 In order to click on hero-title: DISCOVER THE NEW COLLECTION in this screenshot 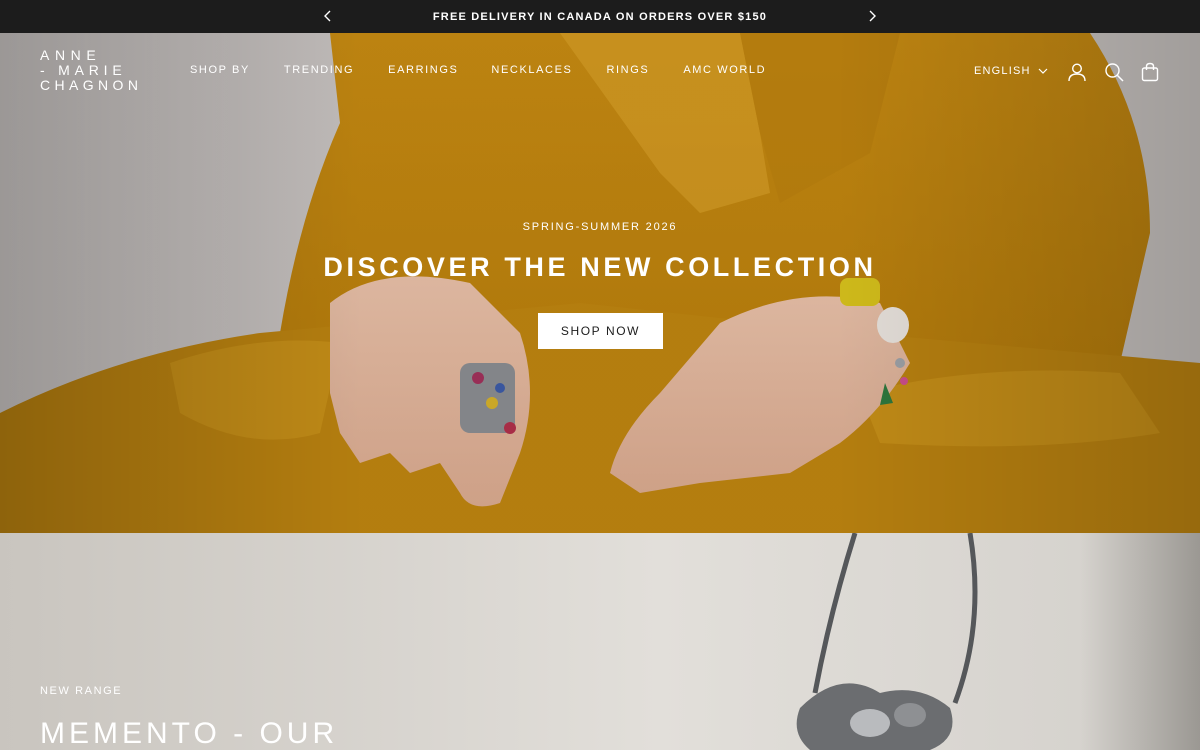, I will do `click(600, 267)`.